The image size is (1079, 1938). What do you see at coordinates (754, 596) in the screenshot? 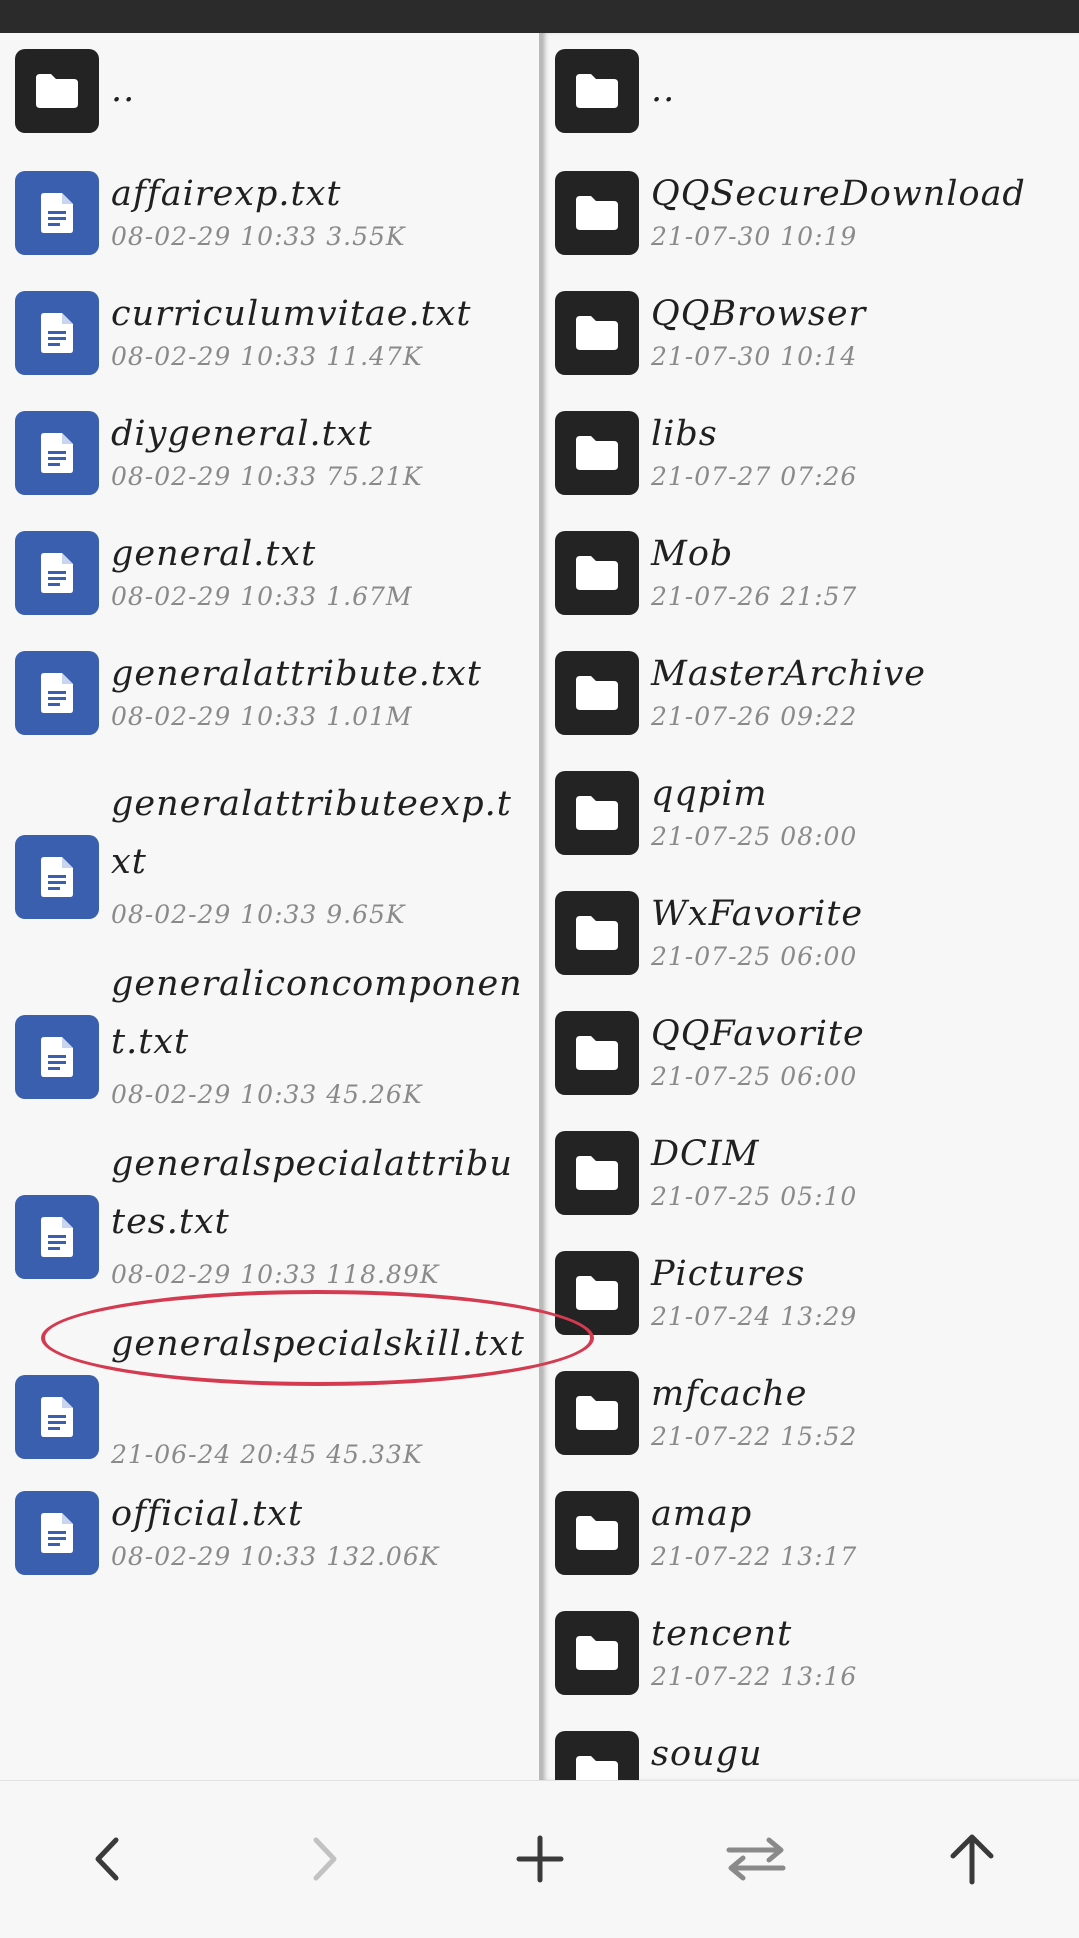
I see `item-meta: 21-07-26 21:57` at bounding box center [754, 596].